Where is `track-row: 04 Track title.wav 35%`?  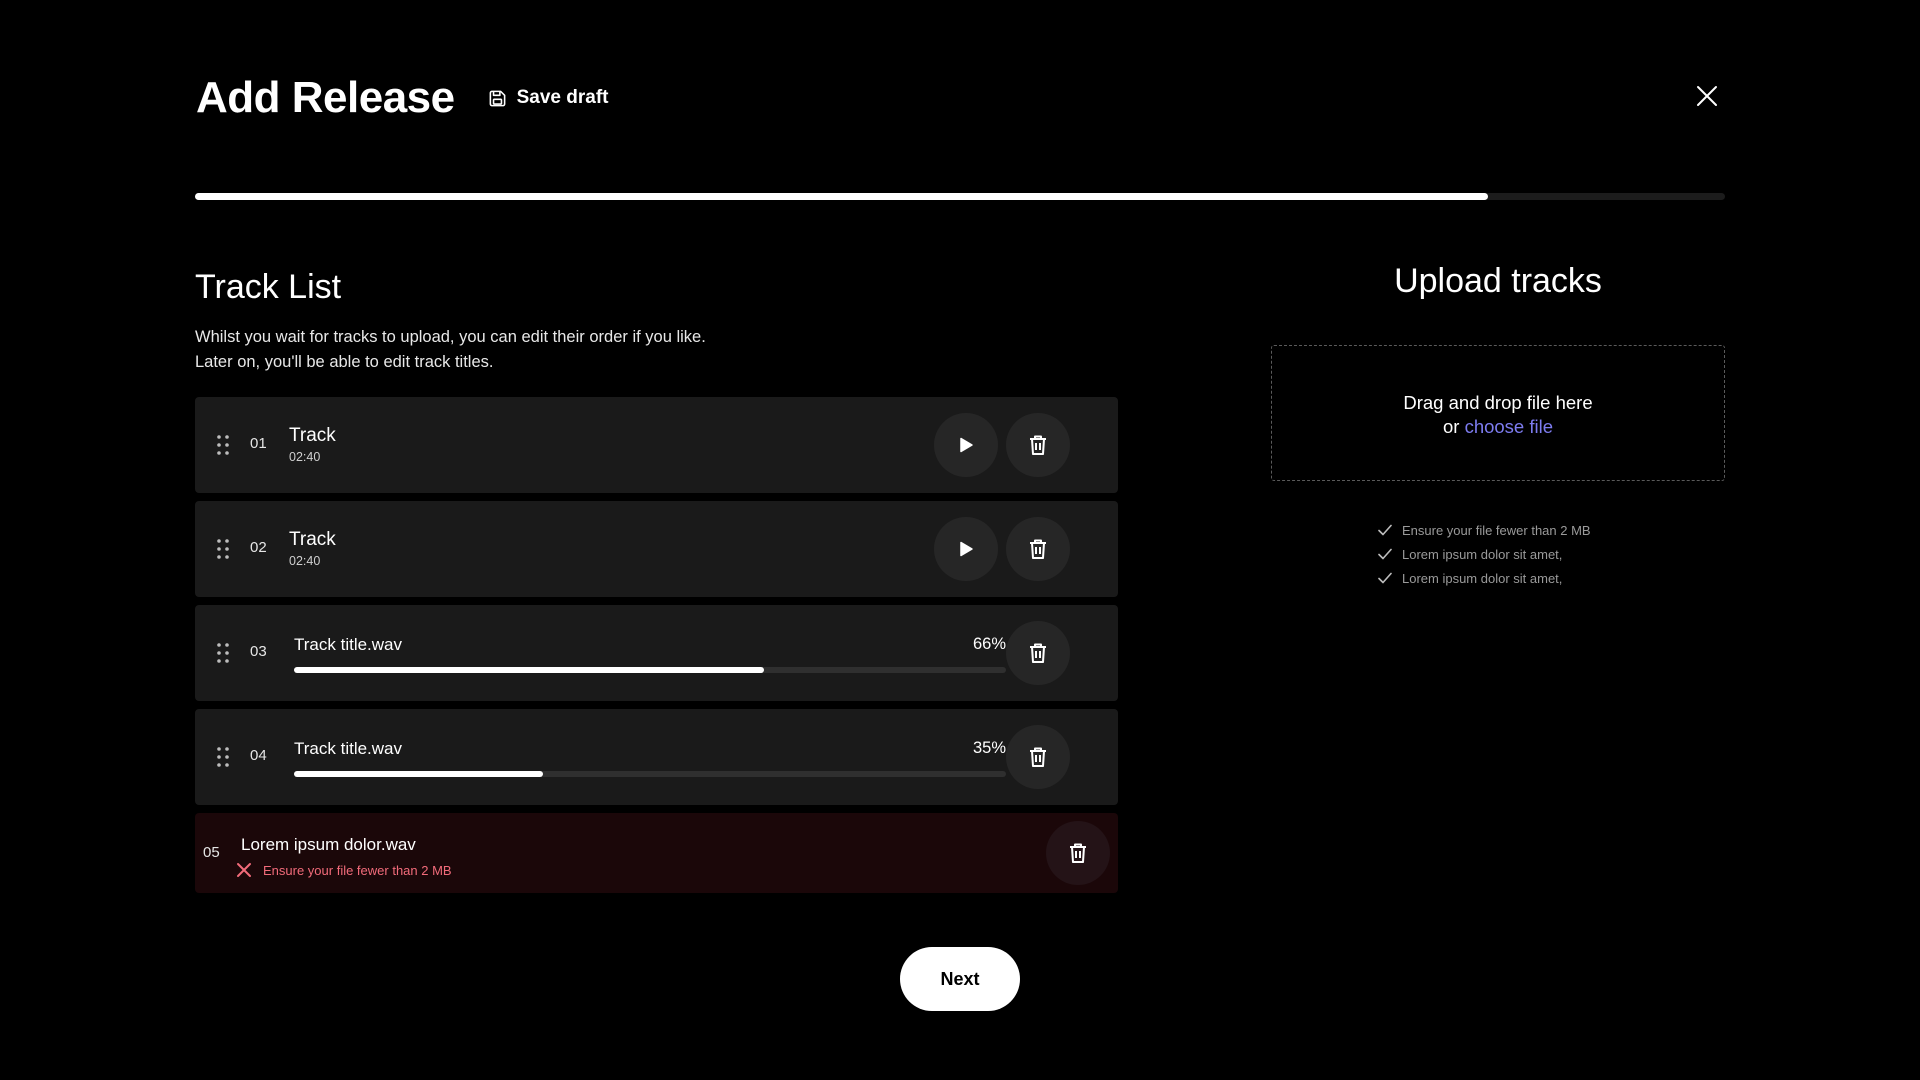
track-row: 04 Track title.wav 35% is located at coordinates (656, 757).